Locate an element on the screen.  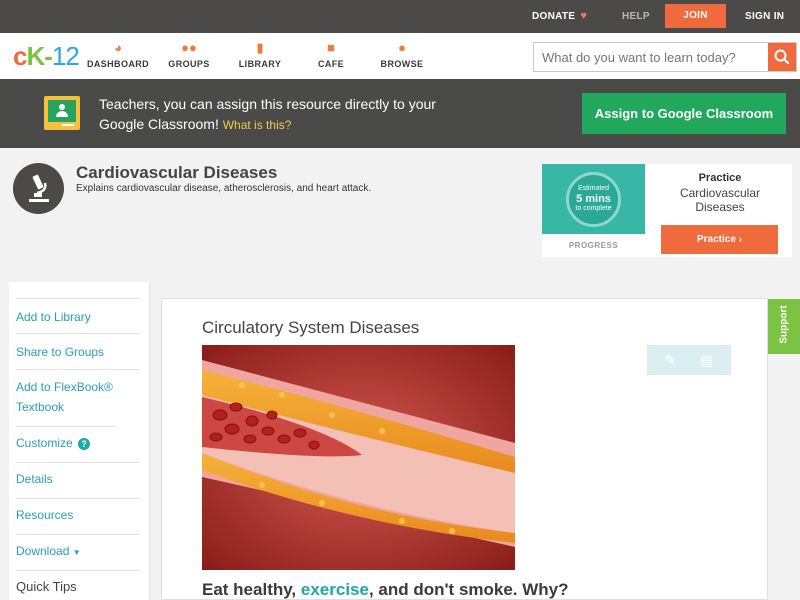
nav-dashboard: ◕ DASHBOARD is located at coordinates (118, 54).